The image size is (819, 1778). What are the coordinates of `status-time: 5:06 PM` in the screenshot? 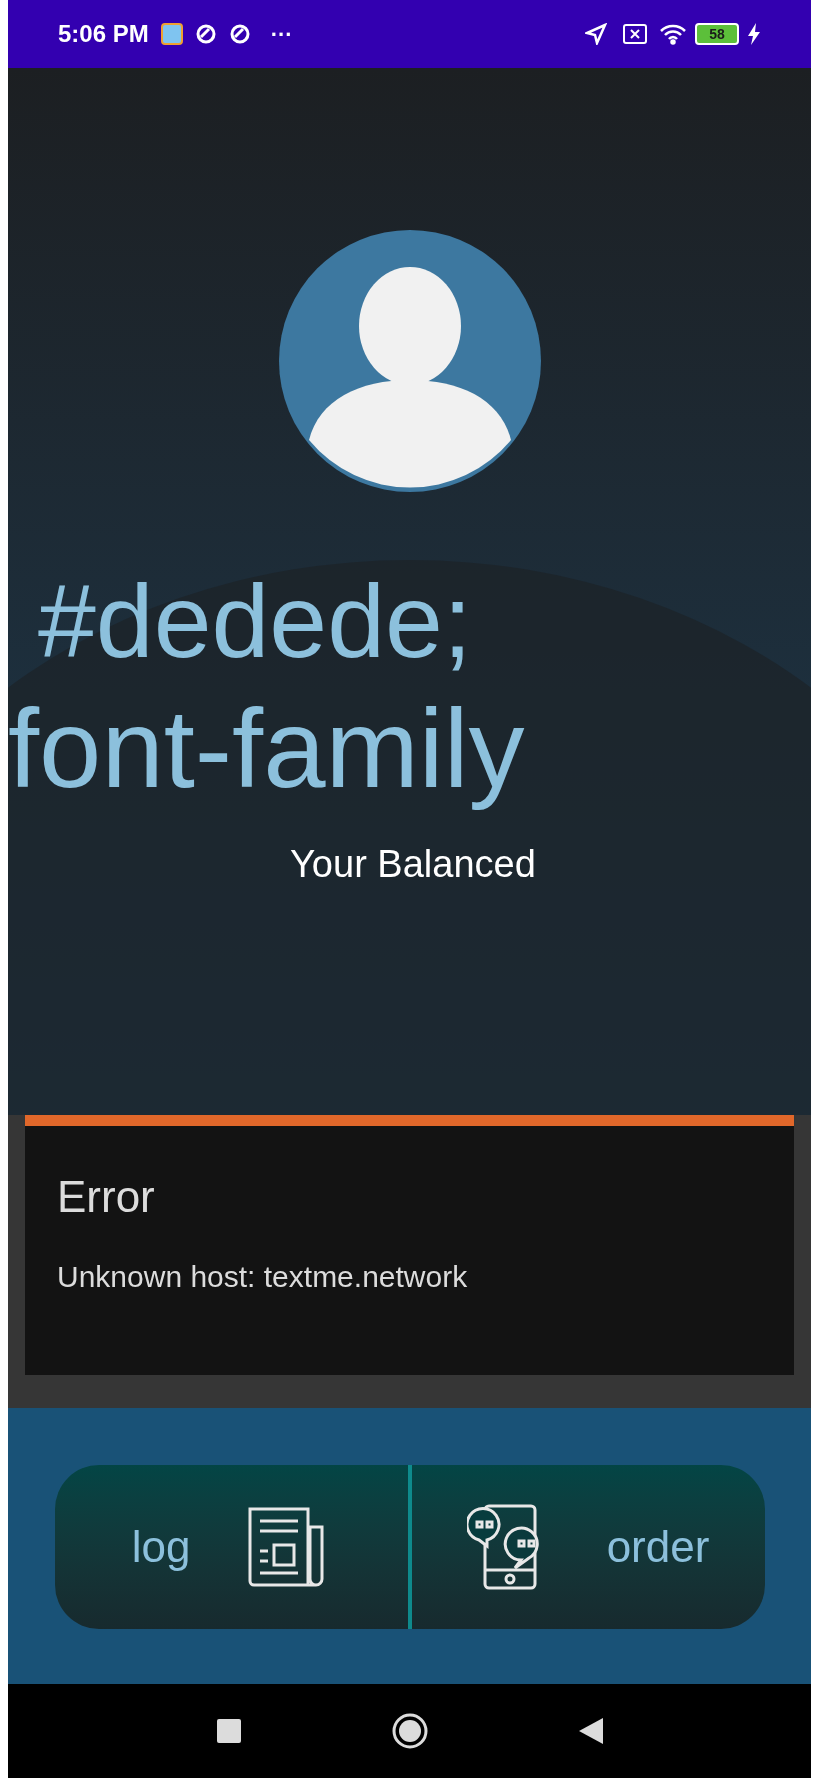 It's located at (103, 34).